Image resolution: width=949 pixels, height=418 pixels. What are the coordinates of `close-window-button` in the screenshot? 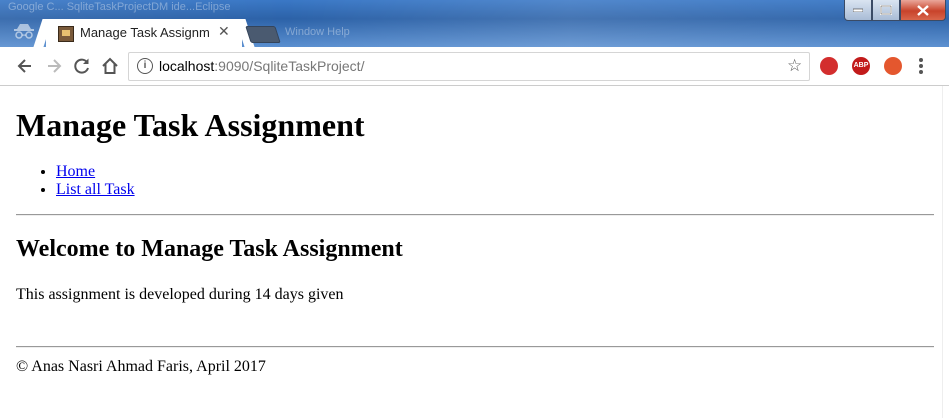 It's located at (923, 10).